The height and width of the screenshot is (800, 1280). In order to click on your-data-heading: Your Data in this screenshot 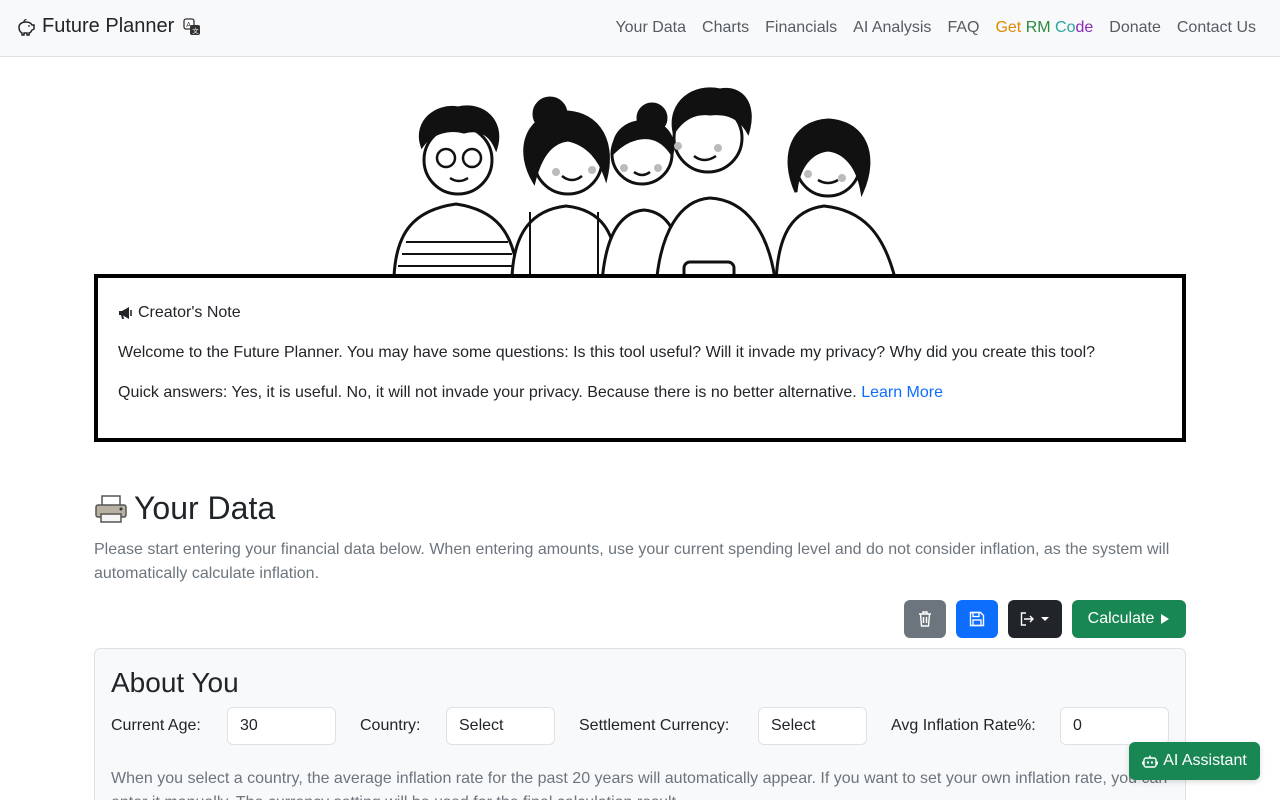, I will do `click(184, 508)`.